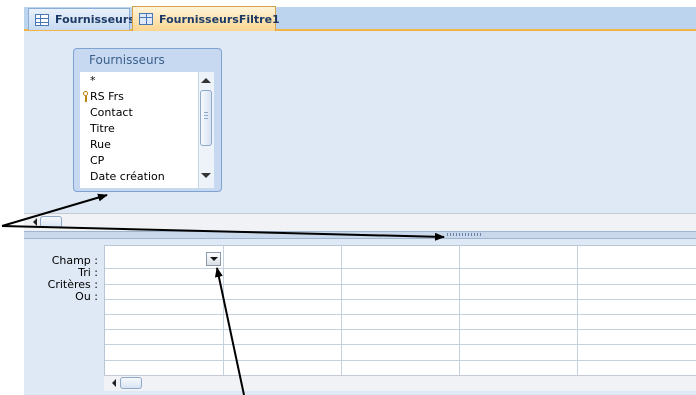 The image size is (696, 395). What do you see at coordinates (229, 331) in the screenshot?
I see `arrow-to-dropdown` at bounding box center [229, 331].